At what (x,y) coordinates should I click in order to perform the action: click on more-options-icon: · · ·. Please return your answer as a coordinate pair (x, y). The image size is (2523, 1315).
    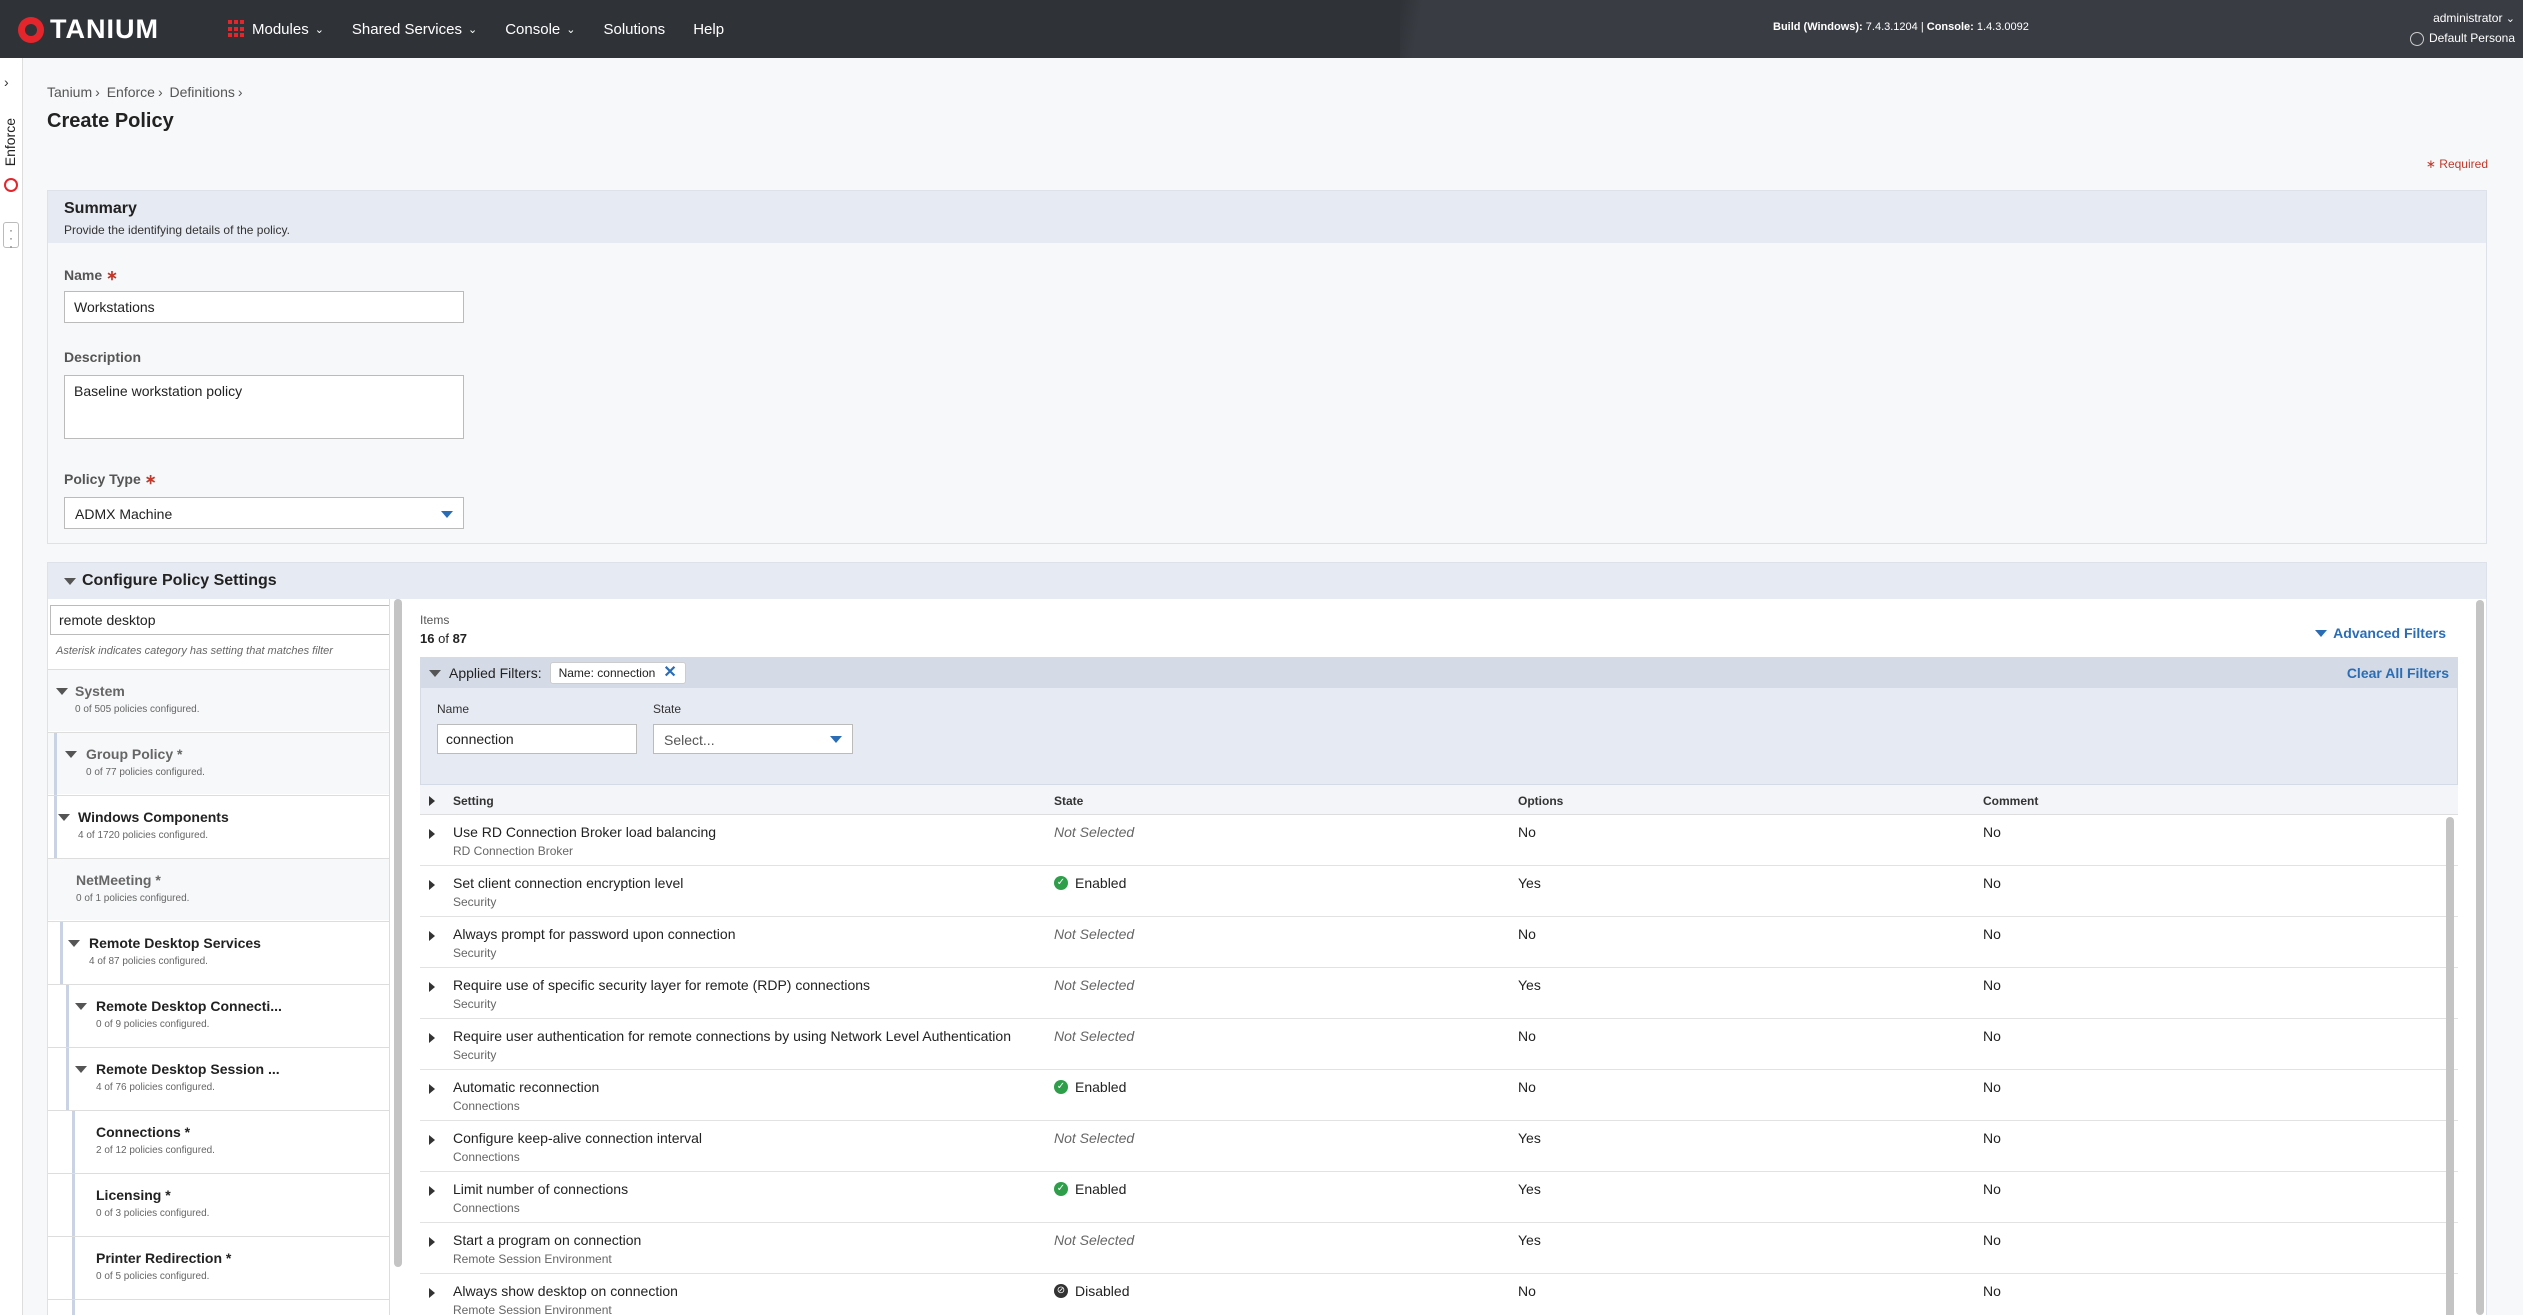
    Looking at the image, I should click on (11, 237).